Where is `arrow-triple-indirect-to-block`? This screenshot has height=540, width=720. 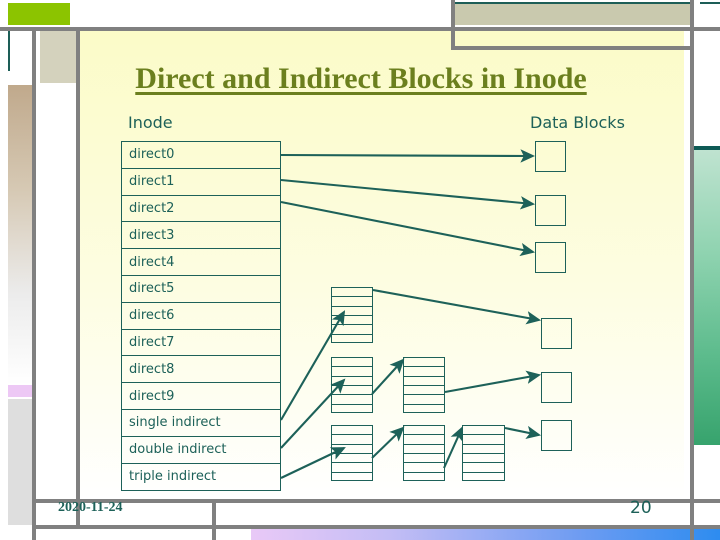
arrow-triple-indirect-to-block is located at coordinates (313, 463).